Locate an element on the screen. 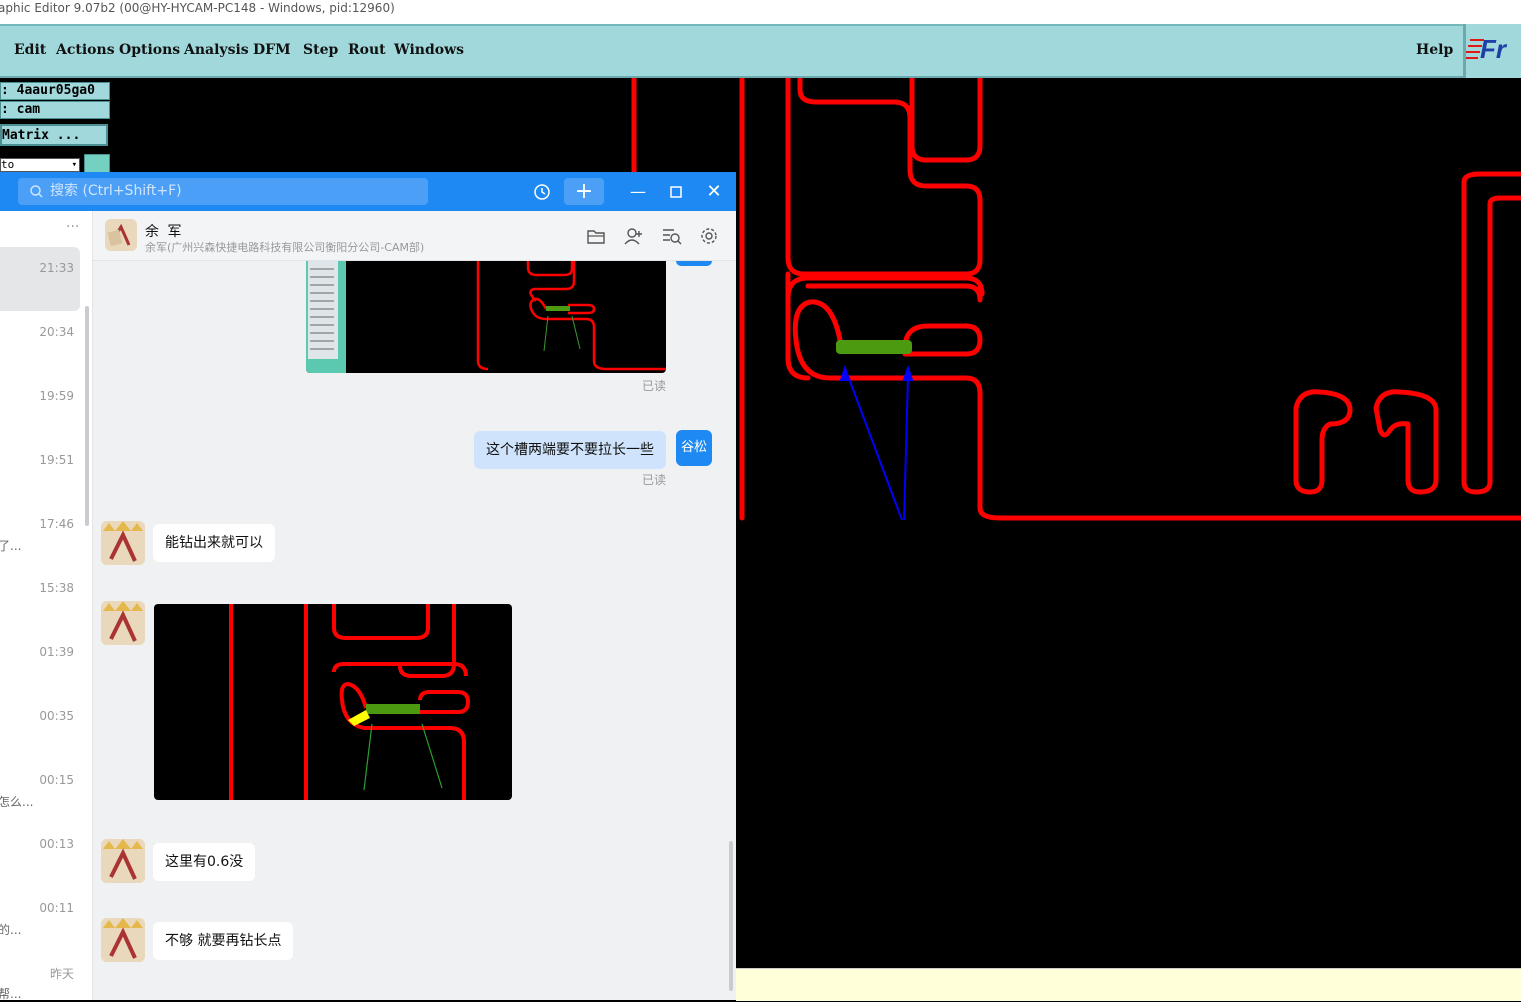 The image size is (1521, 1002). incoming-message-3: 不够 就要再钻长点 is located at coordinates (223, 941).